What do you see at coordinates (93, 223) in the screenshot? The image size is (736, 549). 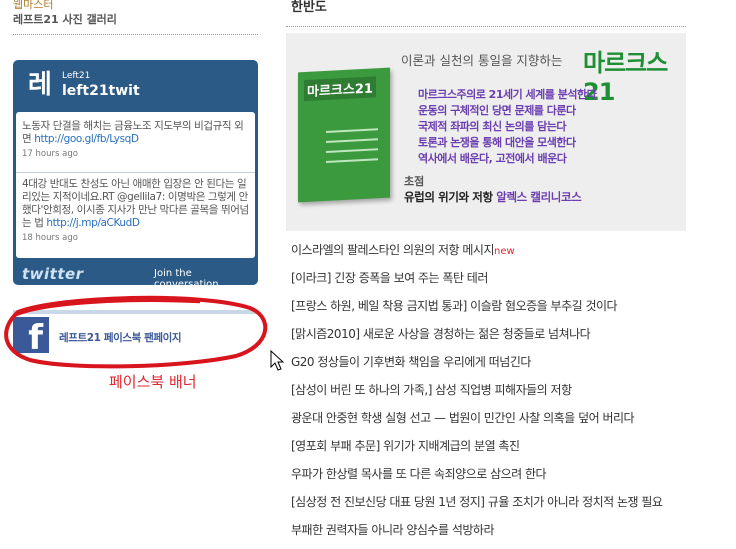 I see `tweet-link: http://j.mp/aCKudD` at bounding box center [93, 223].